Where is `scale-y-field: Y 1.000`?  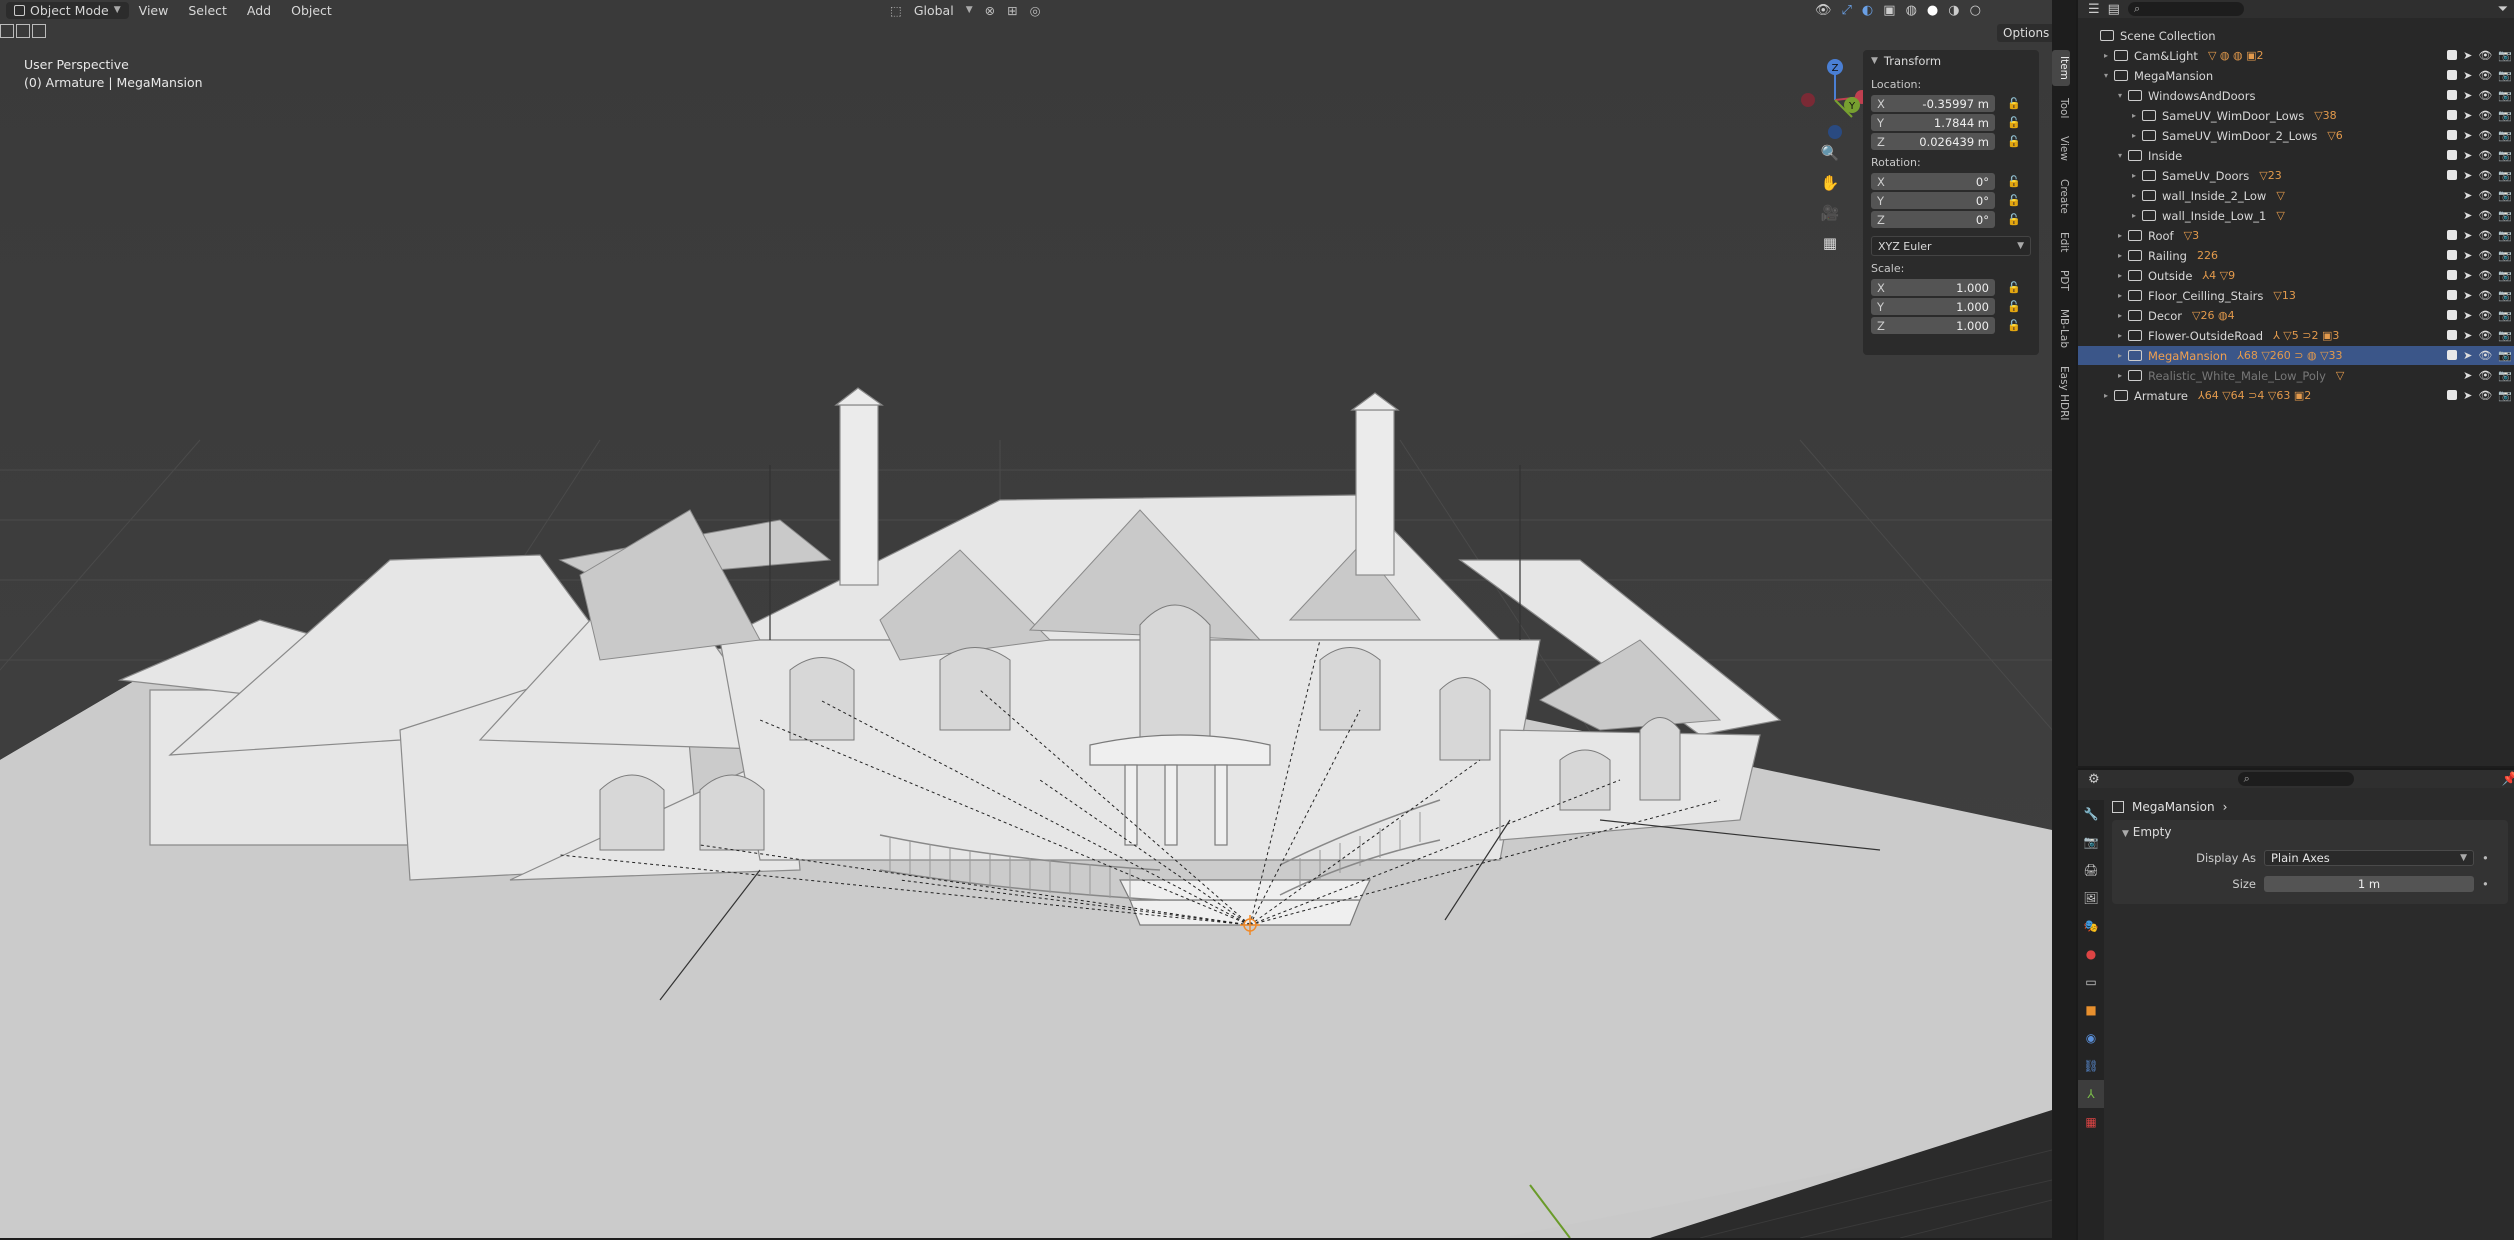 scale-y-field: Y 1.000 is located at coordinates (1933, 306).